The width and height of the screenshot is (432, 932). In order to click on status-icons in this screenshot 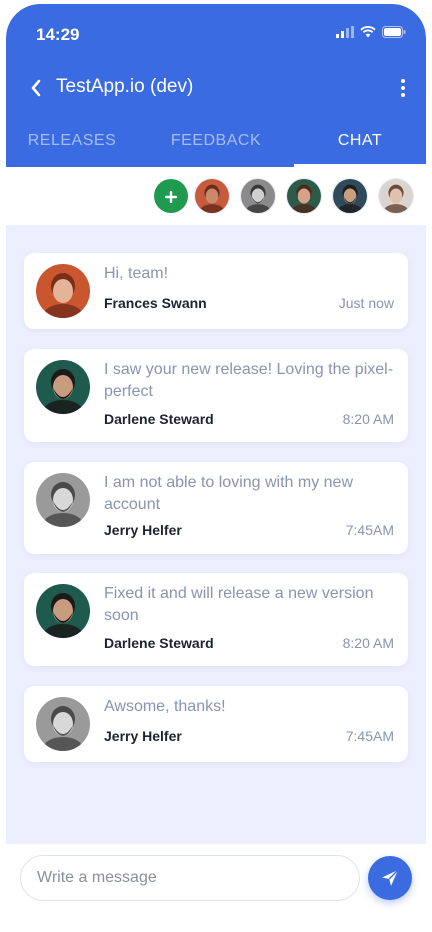, I will do `click(371, 32)`.